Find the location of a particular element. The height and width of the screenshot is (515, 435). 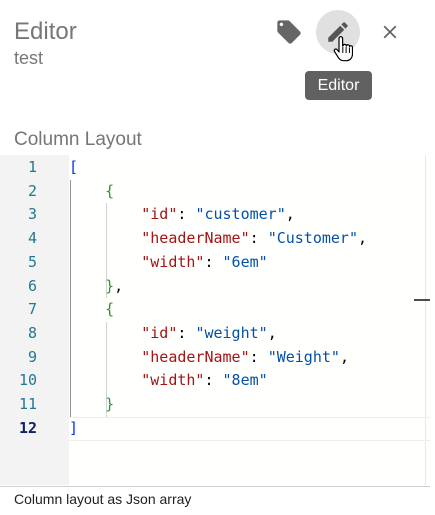

tag-icon is located at coordinates (289, 32).